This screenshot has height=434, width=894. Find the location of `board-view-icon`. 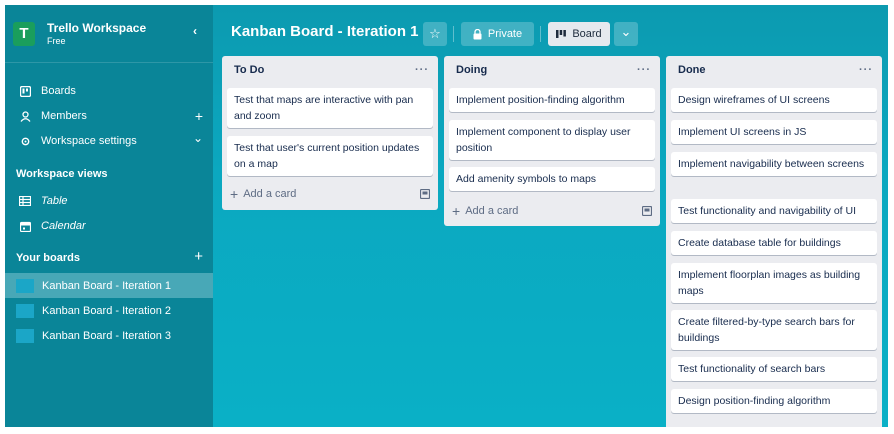

board-view-icon is located at coordinates (561, 34).